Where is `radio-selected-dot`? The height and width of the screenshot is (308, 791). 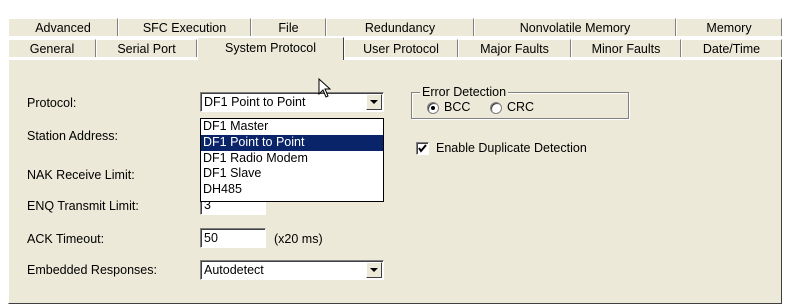 radio-selected-dot is located at coordinates (433, 108).